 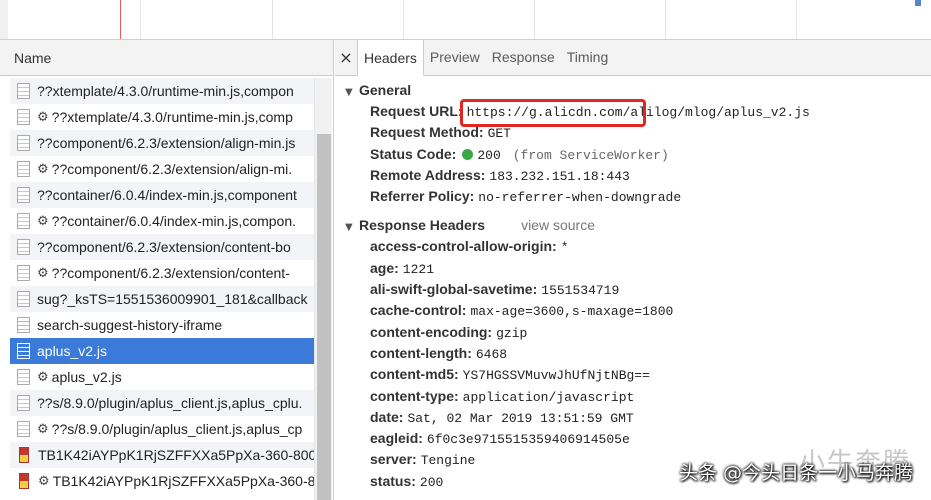 What do you see at coordinates (556, 376) in the screenshot?
I see `header-value: YS7HGSSVMuvwJhUfNjtNBg==` at bounding box center [556, 376].